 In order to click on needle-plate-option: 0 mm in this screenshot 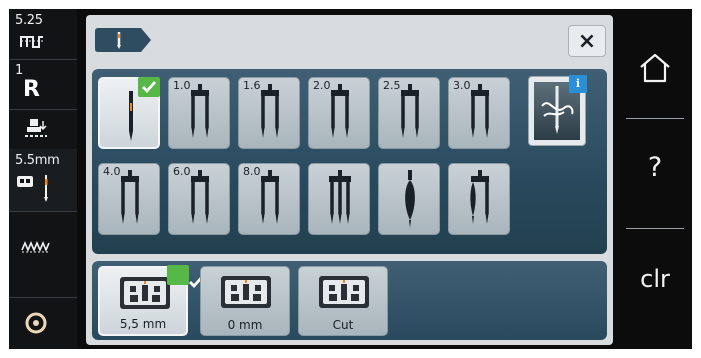, I will do `click(245, 301)`.